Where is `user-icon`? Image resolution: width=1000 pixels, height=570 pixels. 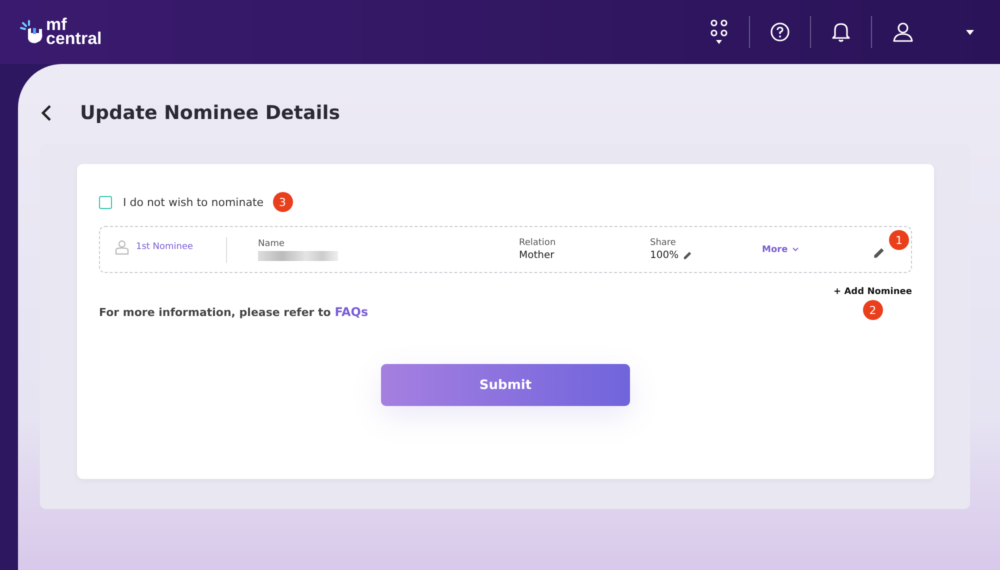
user-icon is located at coordinates (903, 32).